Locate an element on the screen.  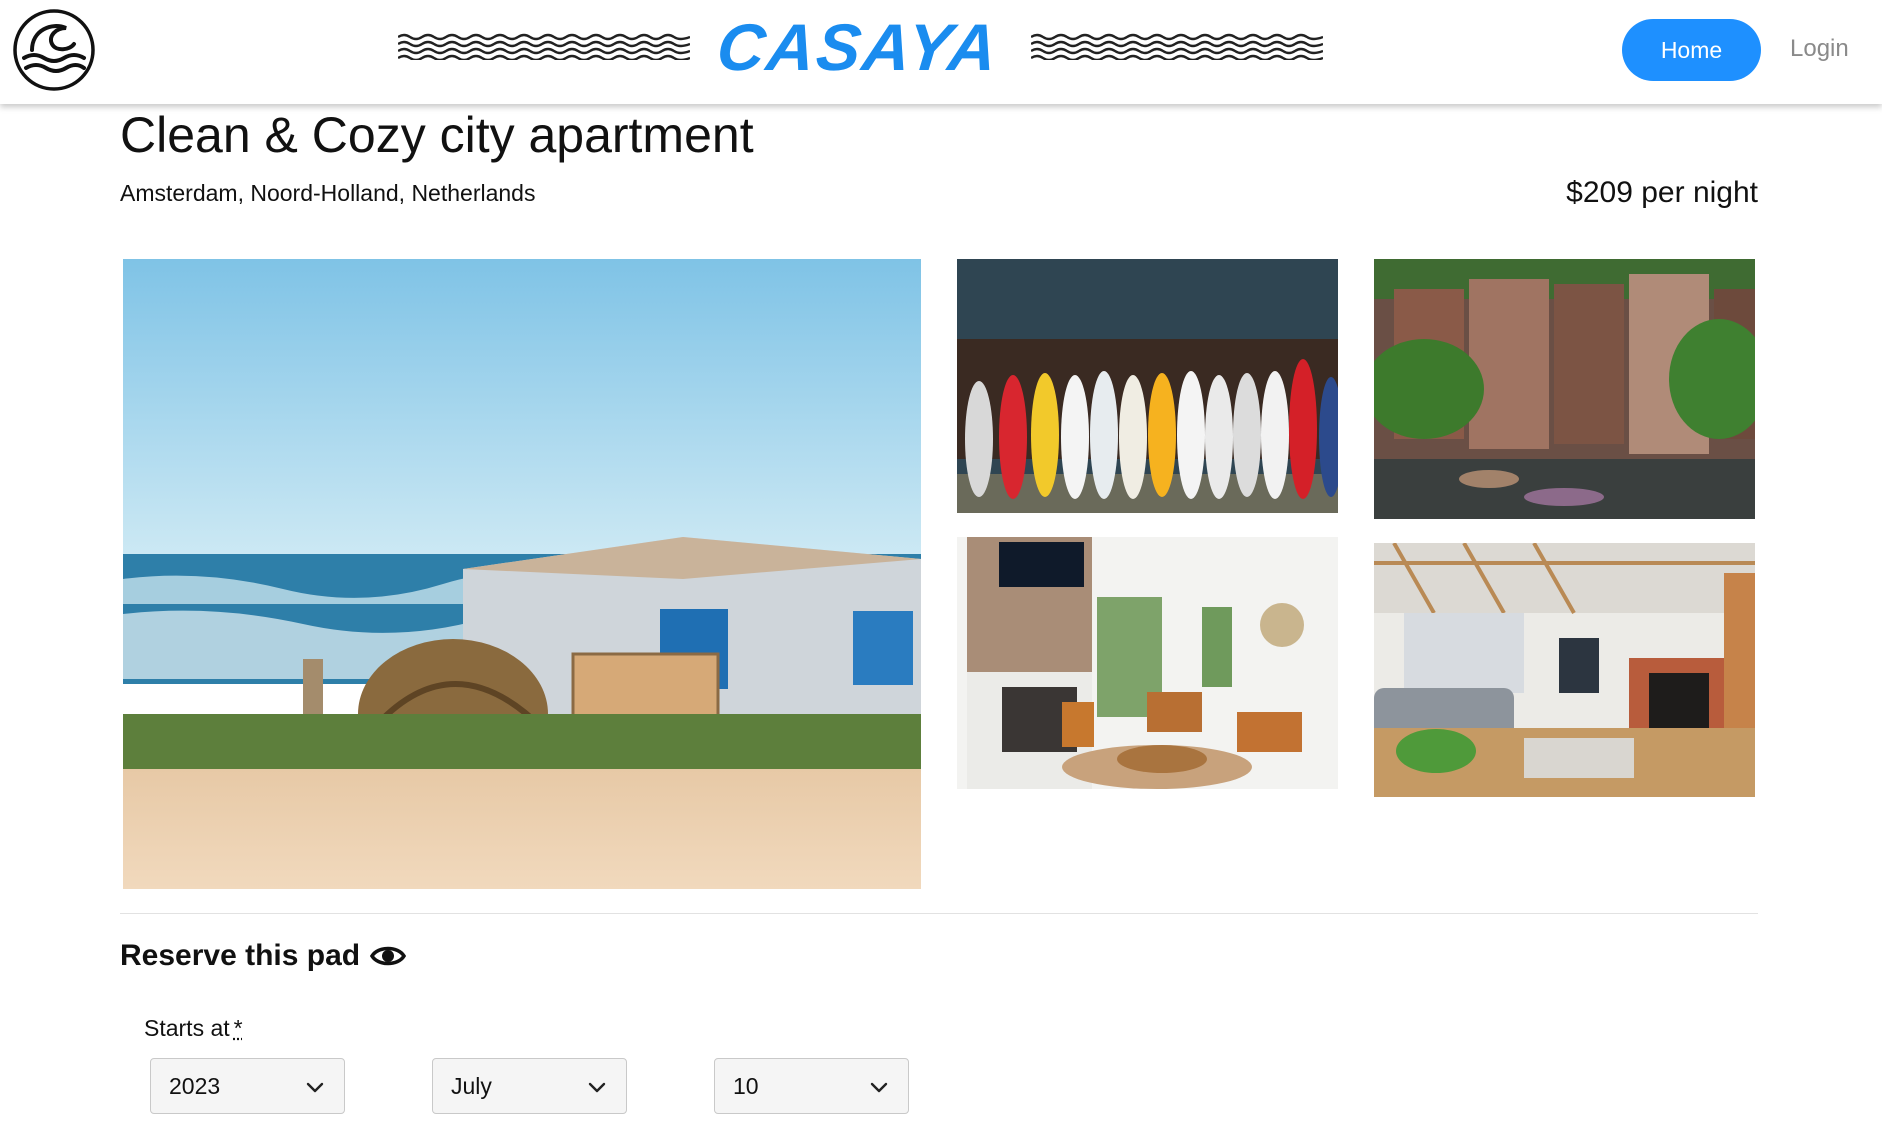
starts-at-text: Starts at is located at coordinates (187, 1028).